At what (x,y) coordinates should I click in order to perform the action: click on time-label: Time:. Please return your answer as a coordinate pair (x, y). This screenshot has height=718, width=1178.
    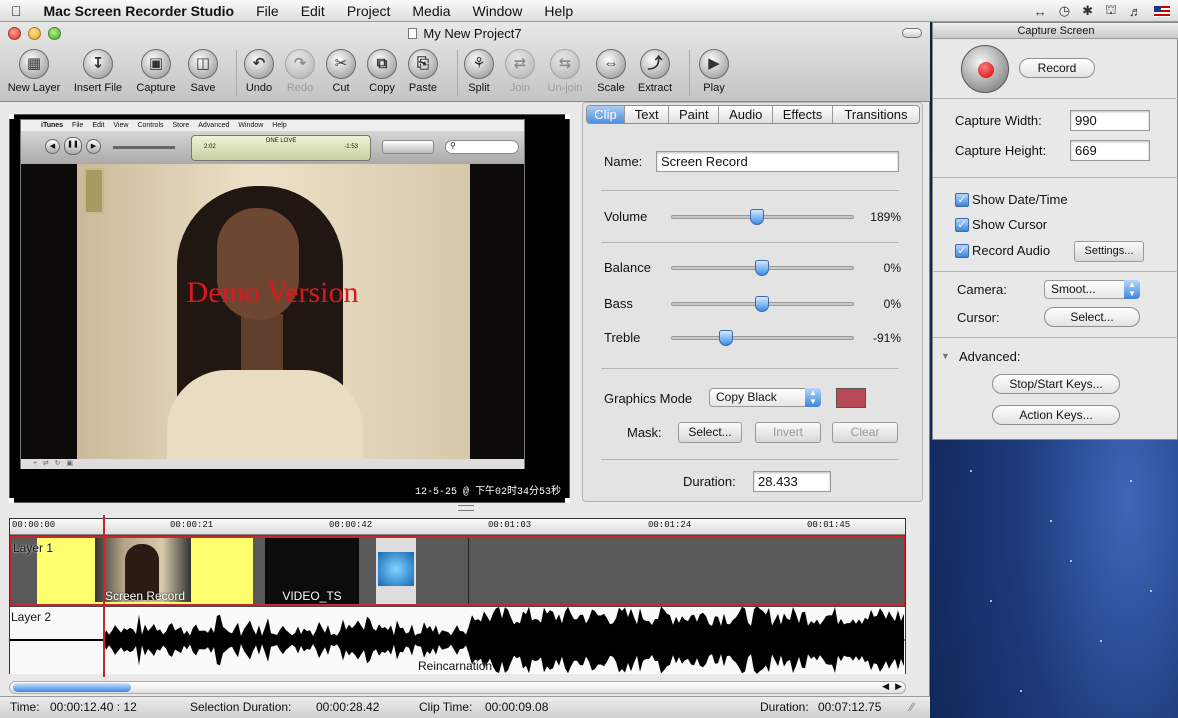
    Looking at the image, I should click on (25, 707).